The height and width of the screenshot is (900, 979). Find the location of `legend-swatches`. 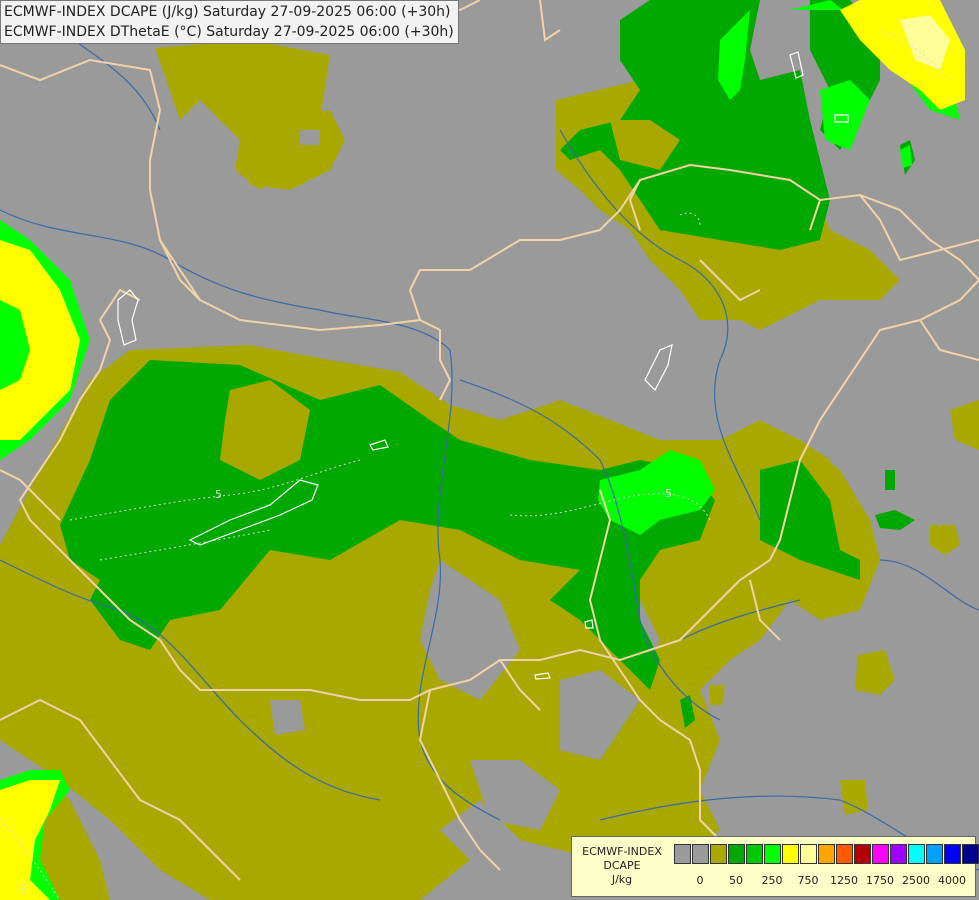

legend-swatches is located at coordinates (826, 855).